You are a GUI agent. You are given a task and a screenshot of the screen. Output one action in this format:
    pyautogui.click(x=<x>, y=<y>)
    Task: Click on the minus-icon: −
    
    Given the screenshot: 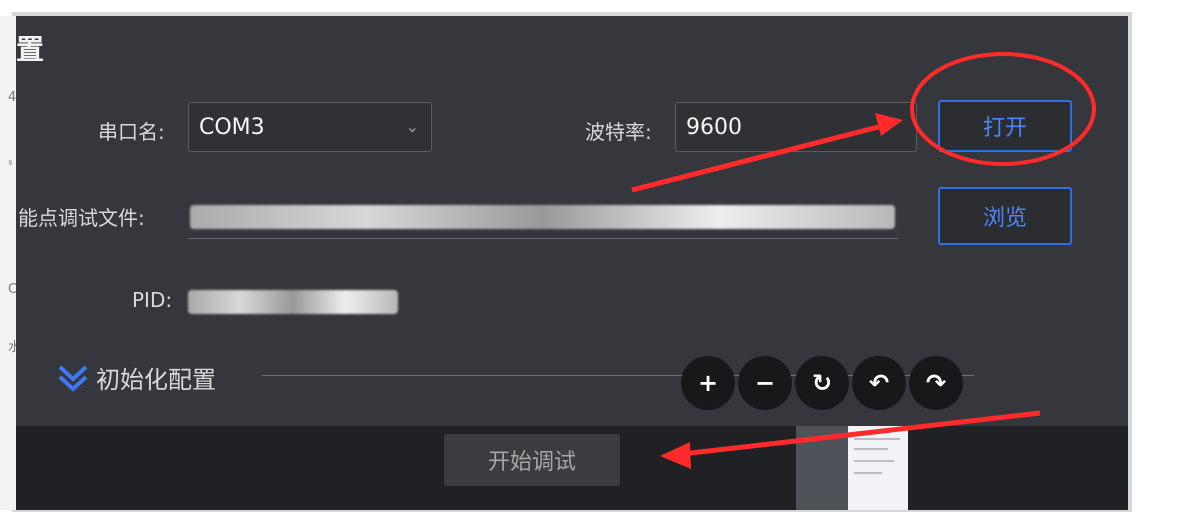 What is the action you would take?
    pyautogui.click(x=765, y=383)
    